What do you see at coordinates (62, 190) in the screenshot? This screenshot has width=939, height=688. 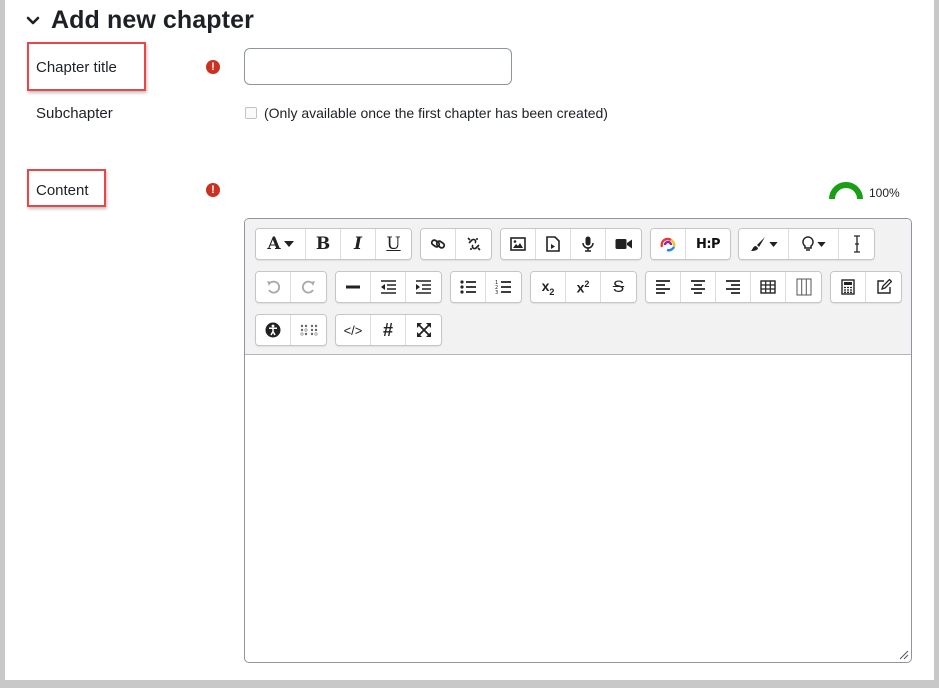 I see `content-label: Content` at bounding box center [62, 190].